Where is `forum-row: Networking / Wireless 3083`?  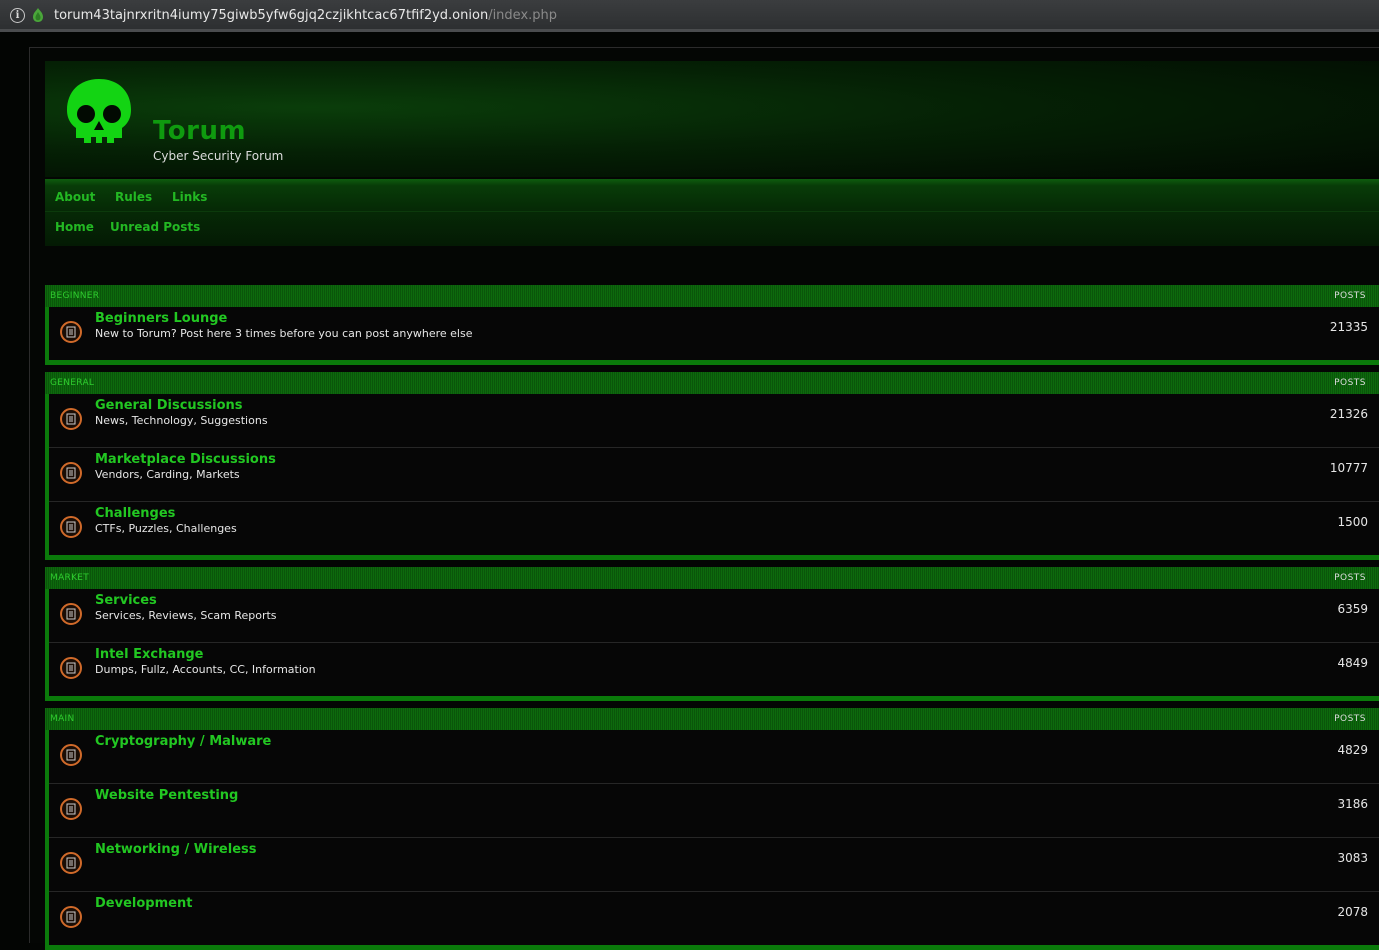 forum-row: Networking / Wireless 3083 is located at coordinates (714, 865).